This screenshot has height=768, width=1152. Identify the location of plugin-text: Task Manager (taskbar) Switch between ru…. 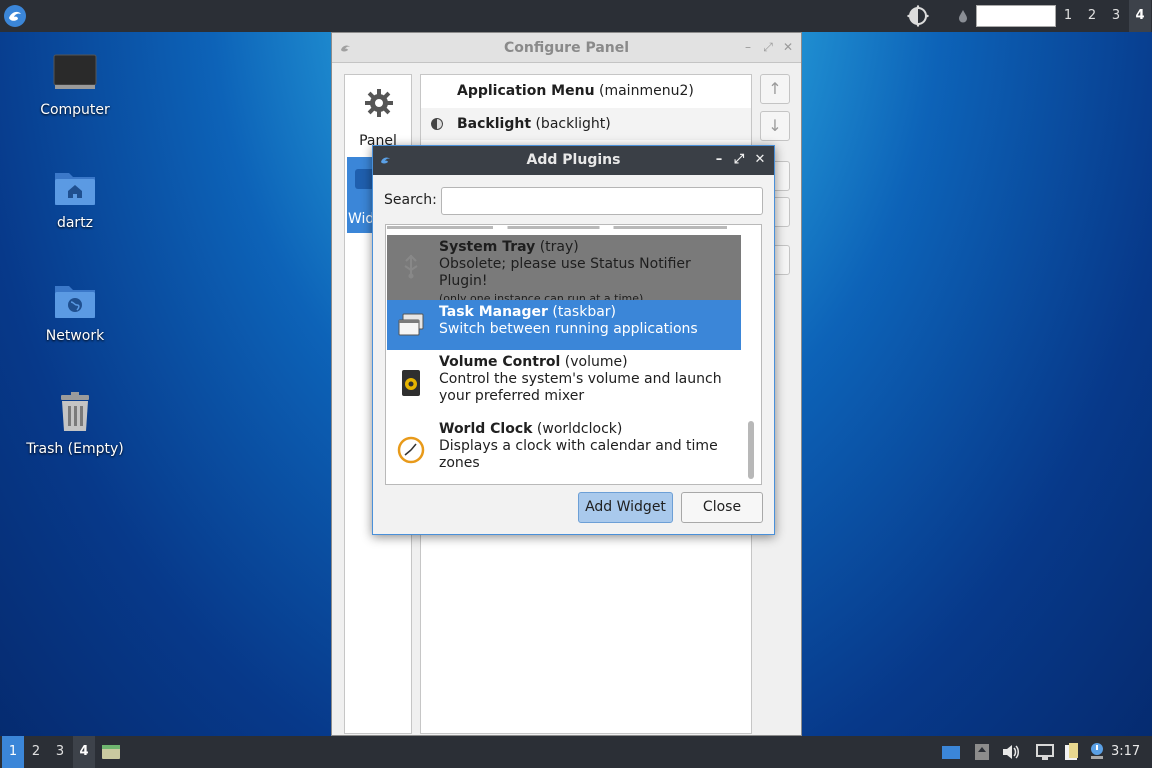
(588, 321).